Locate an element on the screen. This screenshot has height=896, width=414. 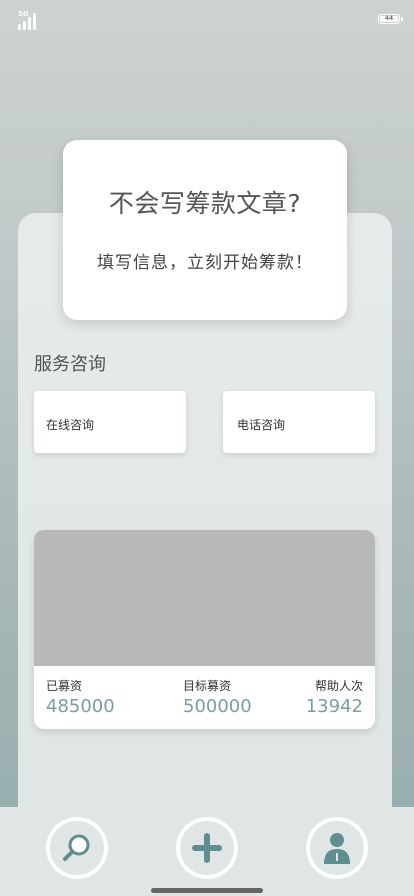
raised-stat: 已募资 485000 is located at coordinates (80, 697).